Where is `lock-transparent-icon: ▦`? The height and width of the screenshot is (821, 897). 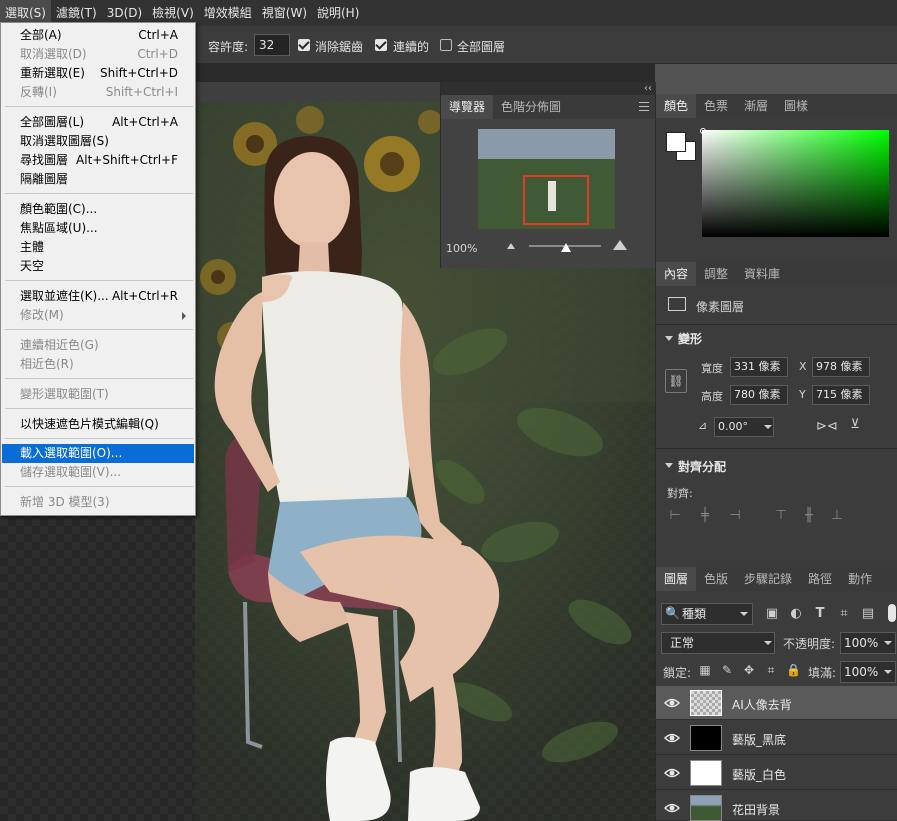
lock-transparent-icon: ▦ is located at coordinates (705, 670).